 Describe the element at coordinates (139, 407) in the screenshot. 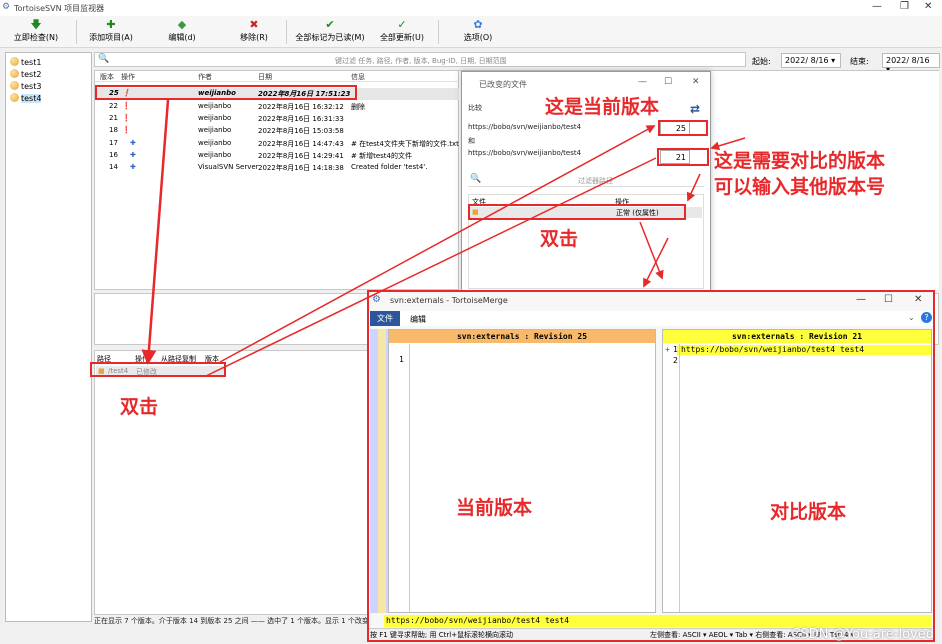

I see `annotation-double-click-path: 双击` at that location.